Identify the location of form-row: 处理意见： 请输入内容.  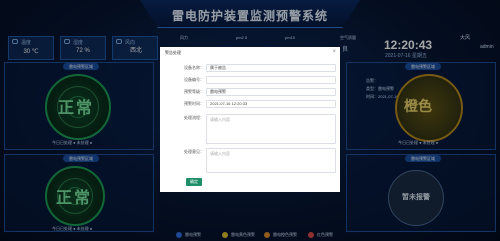
(250, 164).